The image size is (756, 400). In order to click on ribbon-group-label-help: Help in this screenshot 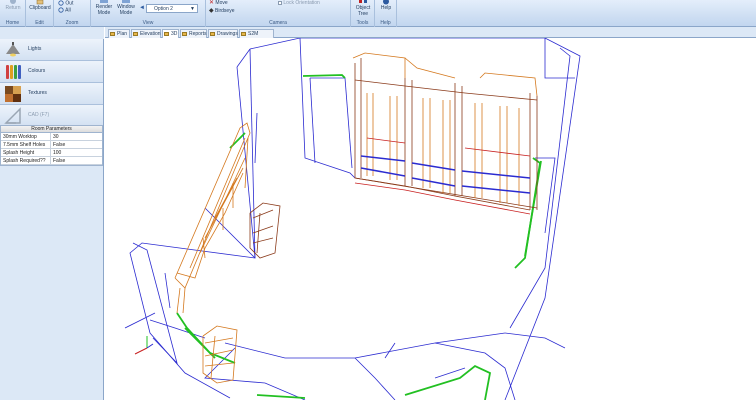, I will do `click(385, 23)`.